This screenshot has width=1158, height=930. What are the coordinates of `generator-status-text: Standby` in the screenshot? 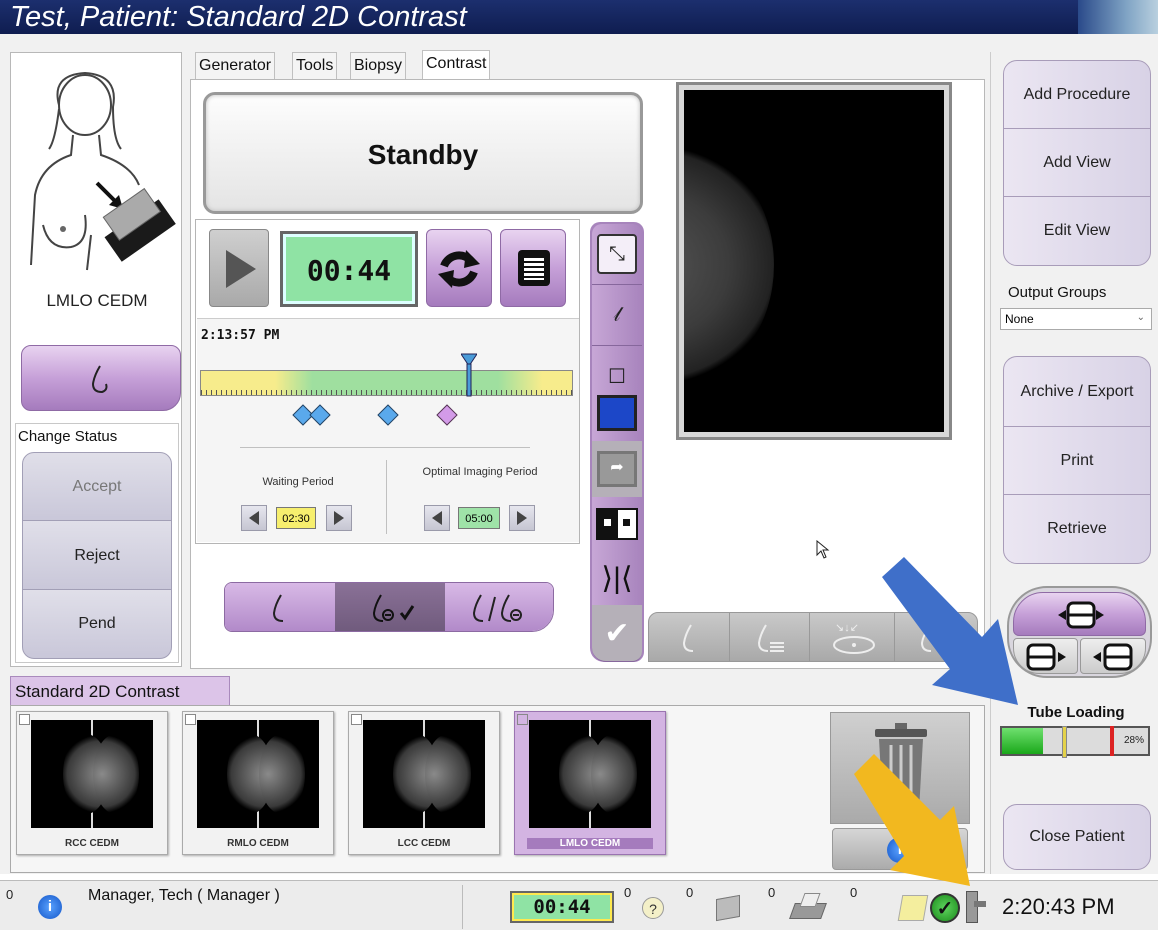 It's located at (423, 154).